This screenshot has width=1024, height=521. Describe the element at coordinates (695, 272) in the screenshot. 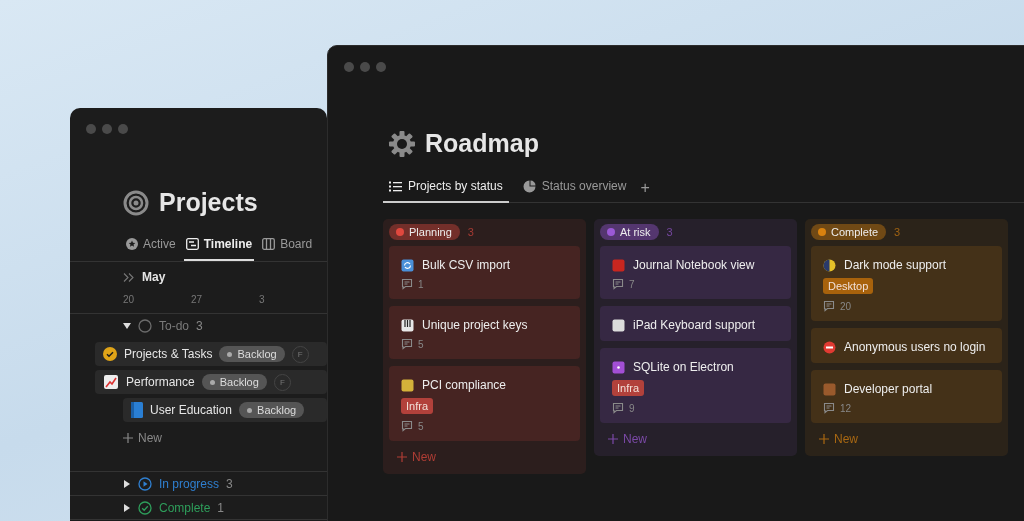

I see `project-card: Journal Notebook view 7` at that location.